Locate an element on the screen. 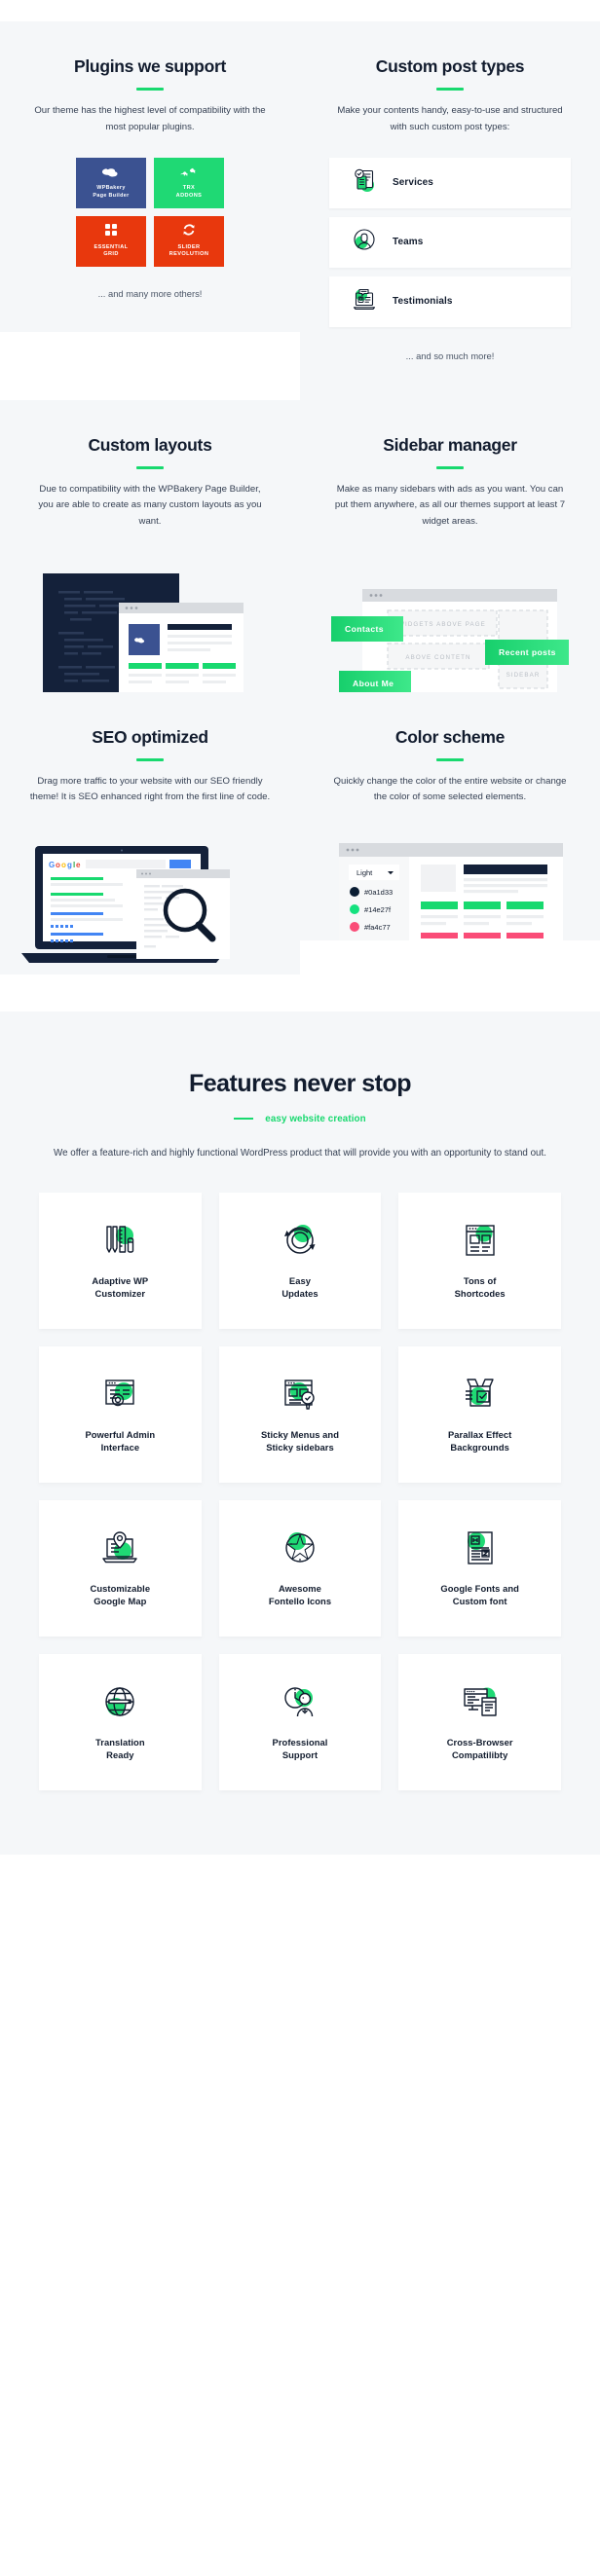 This screenshot has height=2576, width=600. layout-blocks-icon is located at coordinates (480, 1240).